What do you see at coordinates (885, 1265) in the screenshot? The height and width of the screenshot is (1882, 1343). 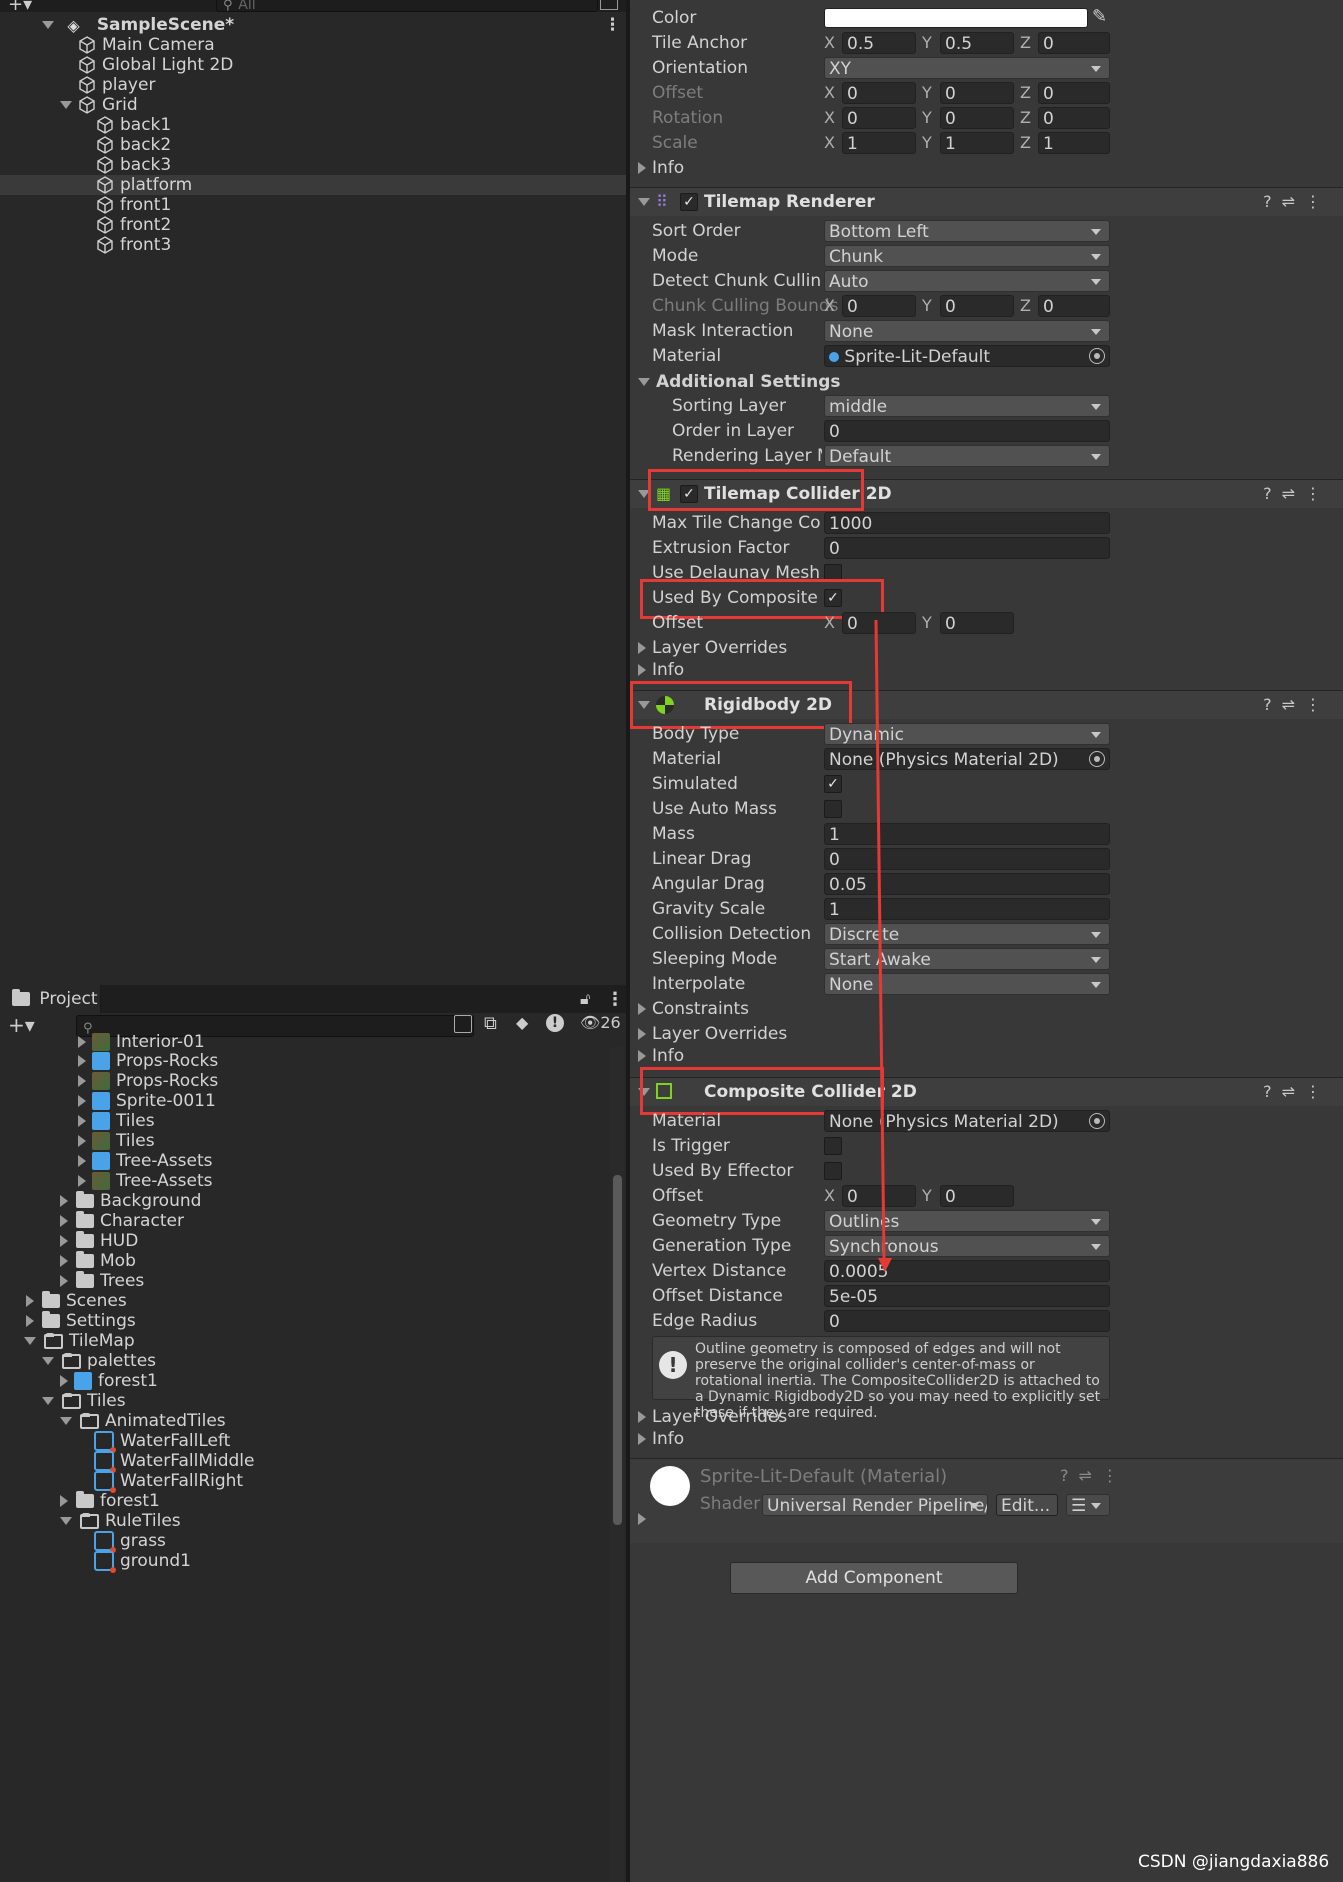 I see `arrow-head` at bounding box center [885, 1265].